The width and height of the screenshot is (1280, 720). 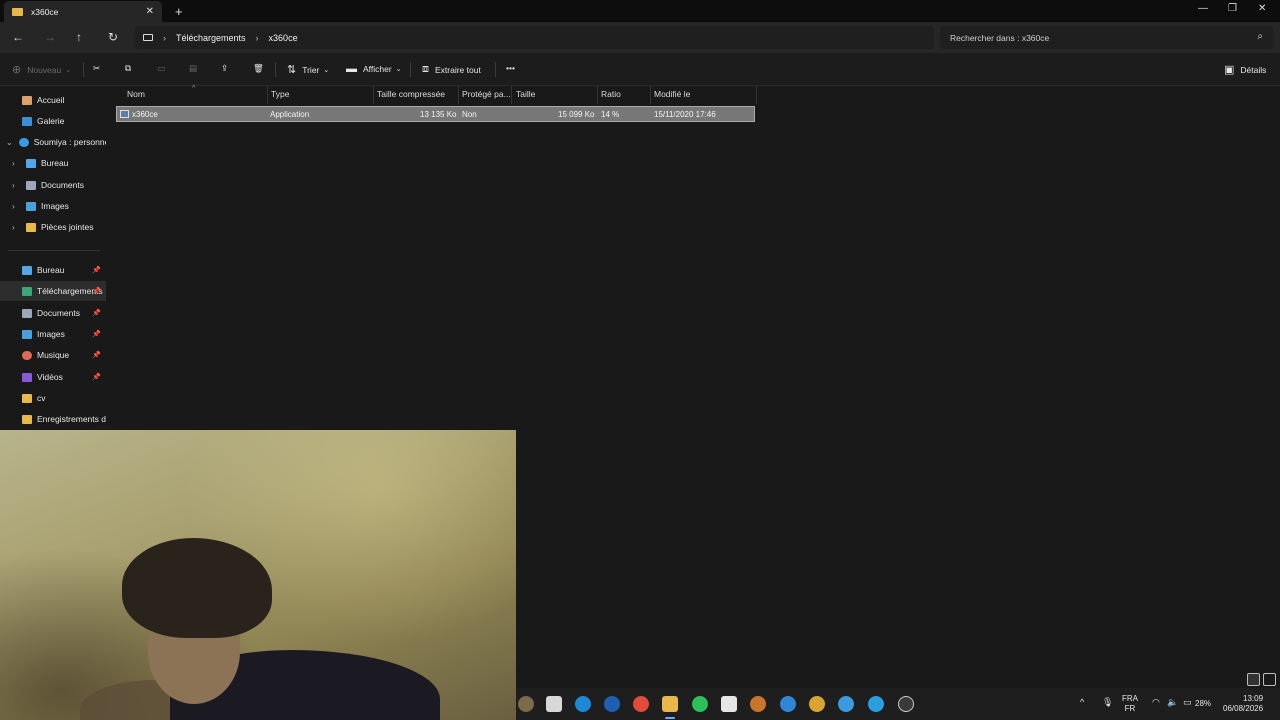 I want to click on minimize-button: —, so click(x=1203, y=8).